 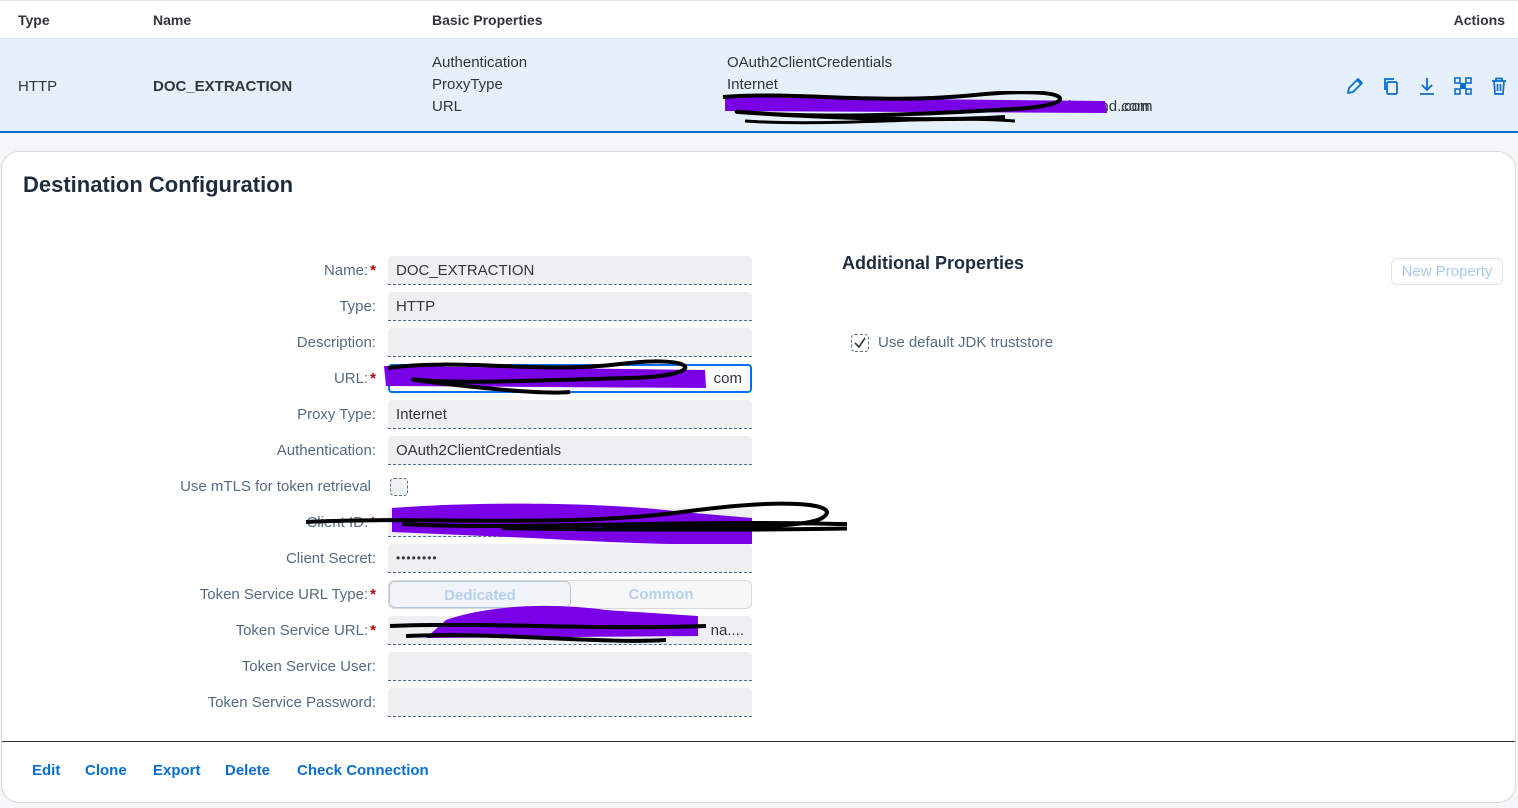 What do you see at coordinates (570, 342) in the screenshot?
I see `description-field` at bounding box center [570, 342].